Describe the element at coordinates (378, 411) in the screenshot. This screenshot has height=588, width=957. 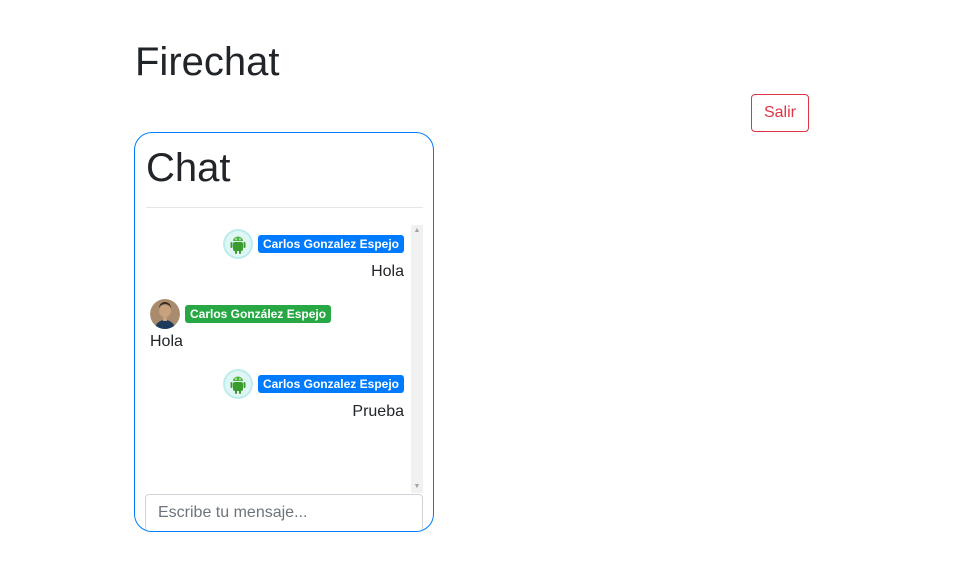
I see `message-text: Prueba` at that location.